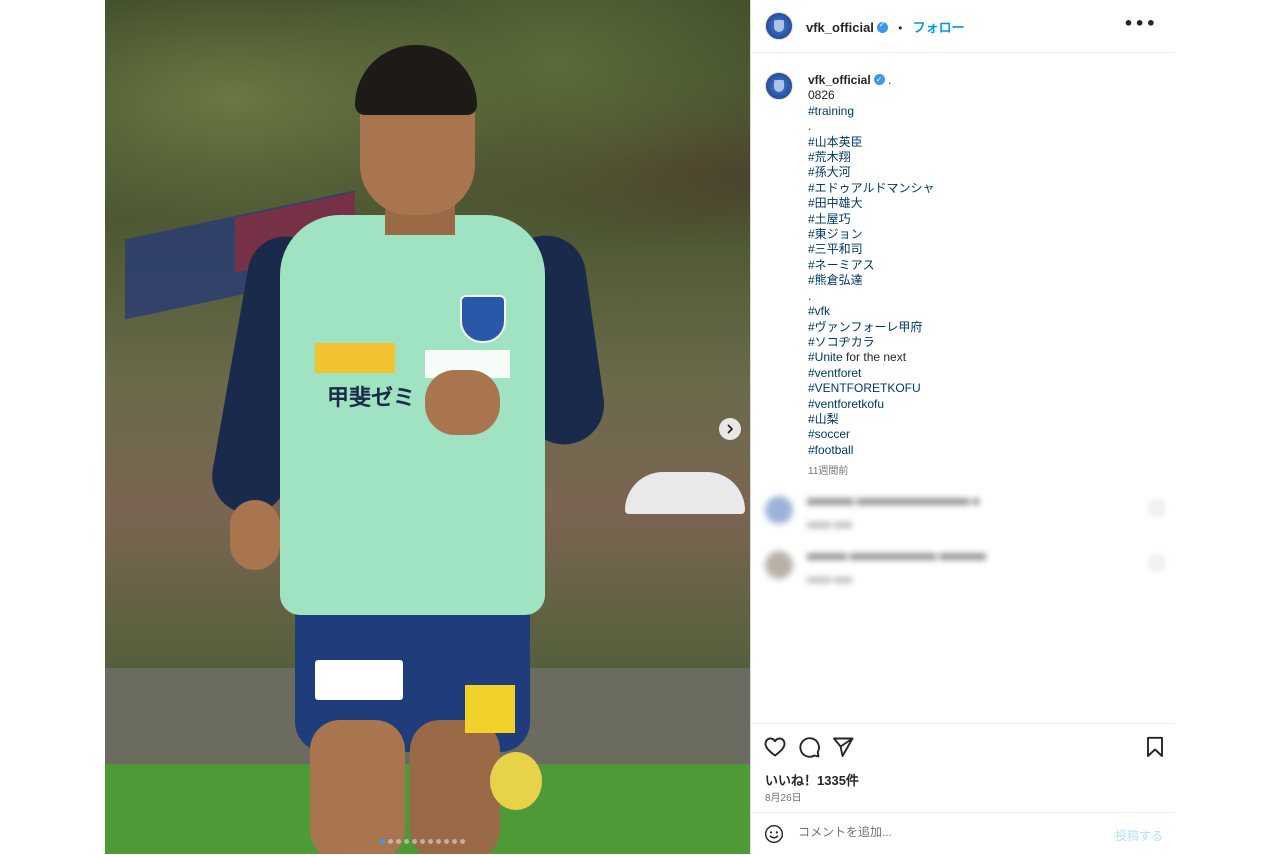 The width and height of the screenshot is (1280, 855). I want to click on hashtag-link: #VENTFORETKOFU, so click(864, 388).